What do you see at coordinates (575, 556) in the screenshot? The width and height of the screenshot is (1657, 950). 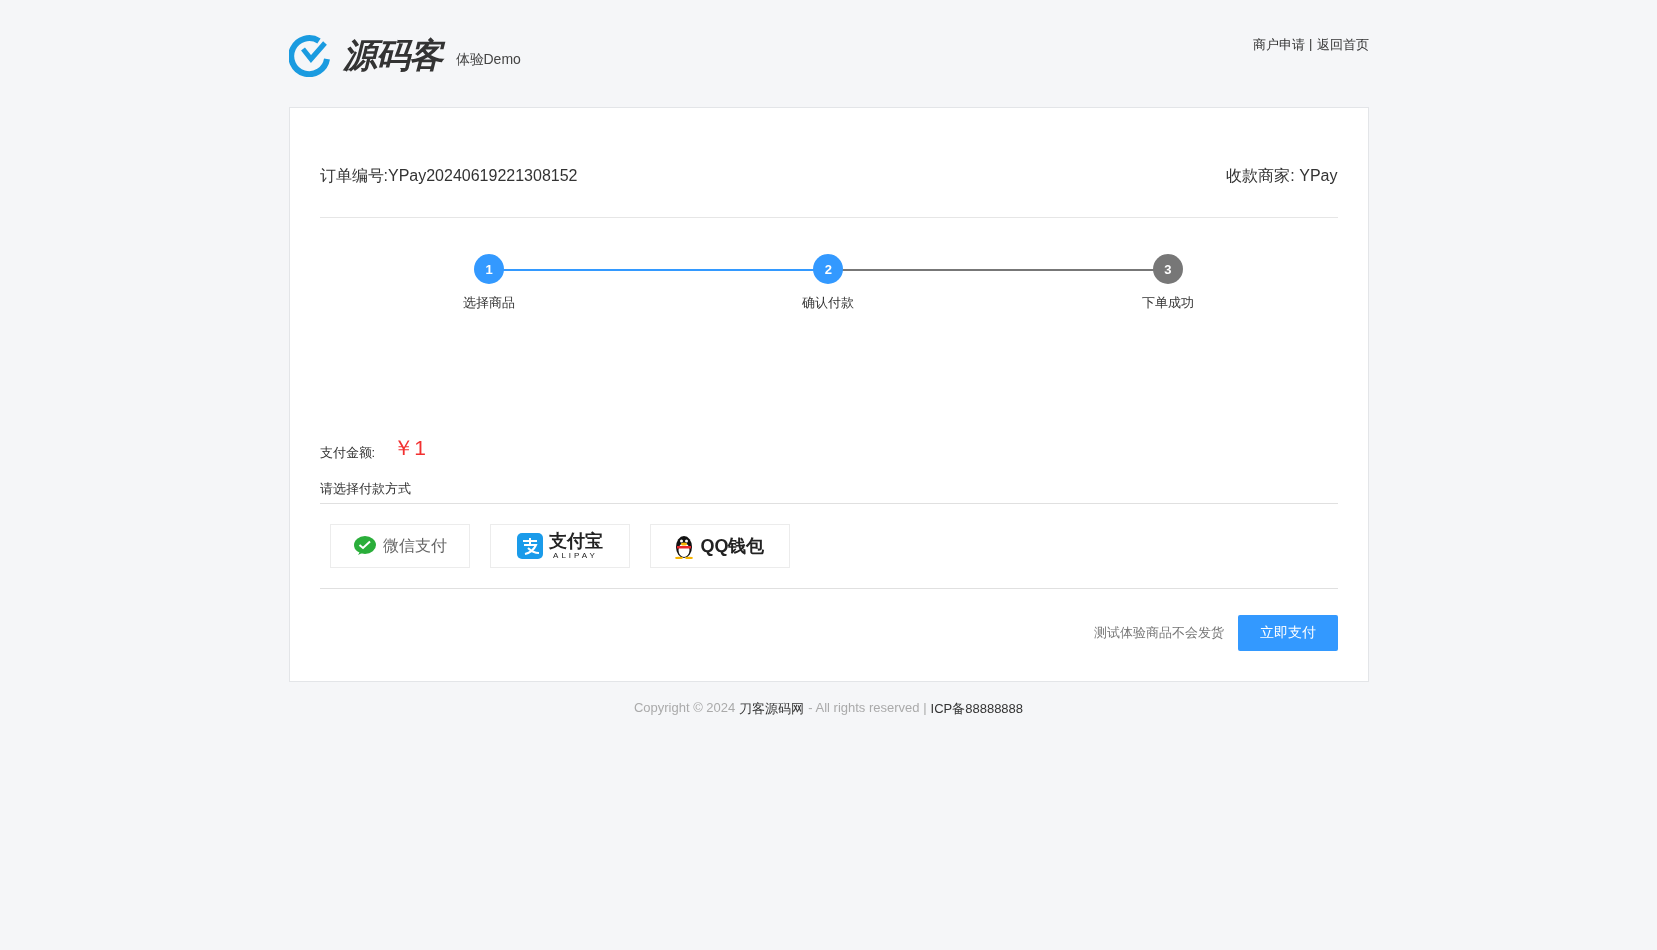 I see `alipay-sublabel: ALIPAY` at bounding box center [575, 556].